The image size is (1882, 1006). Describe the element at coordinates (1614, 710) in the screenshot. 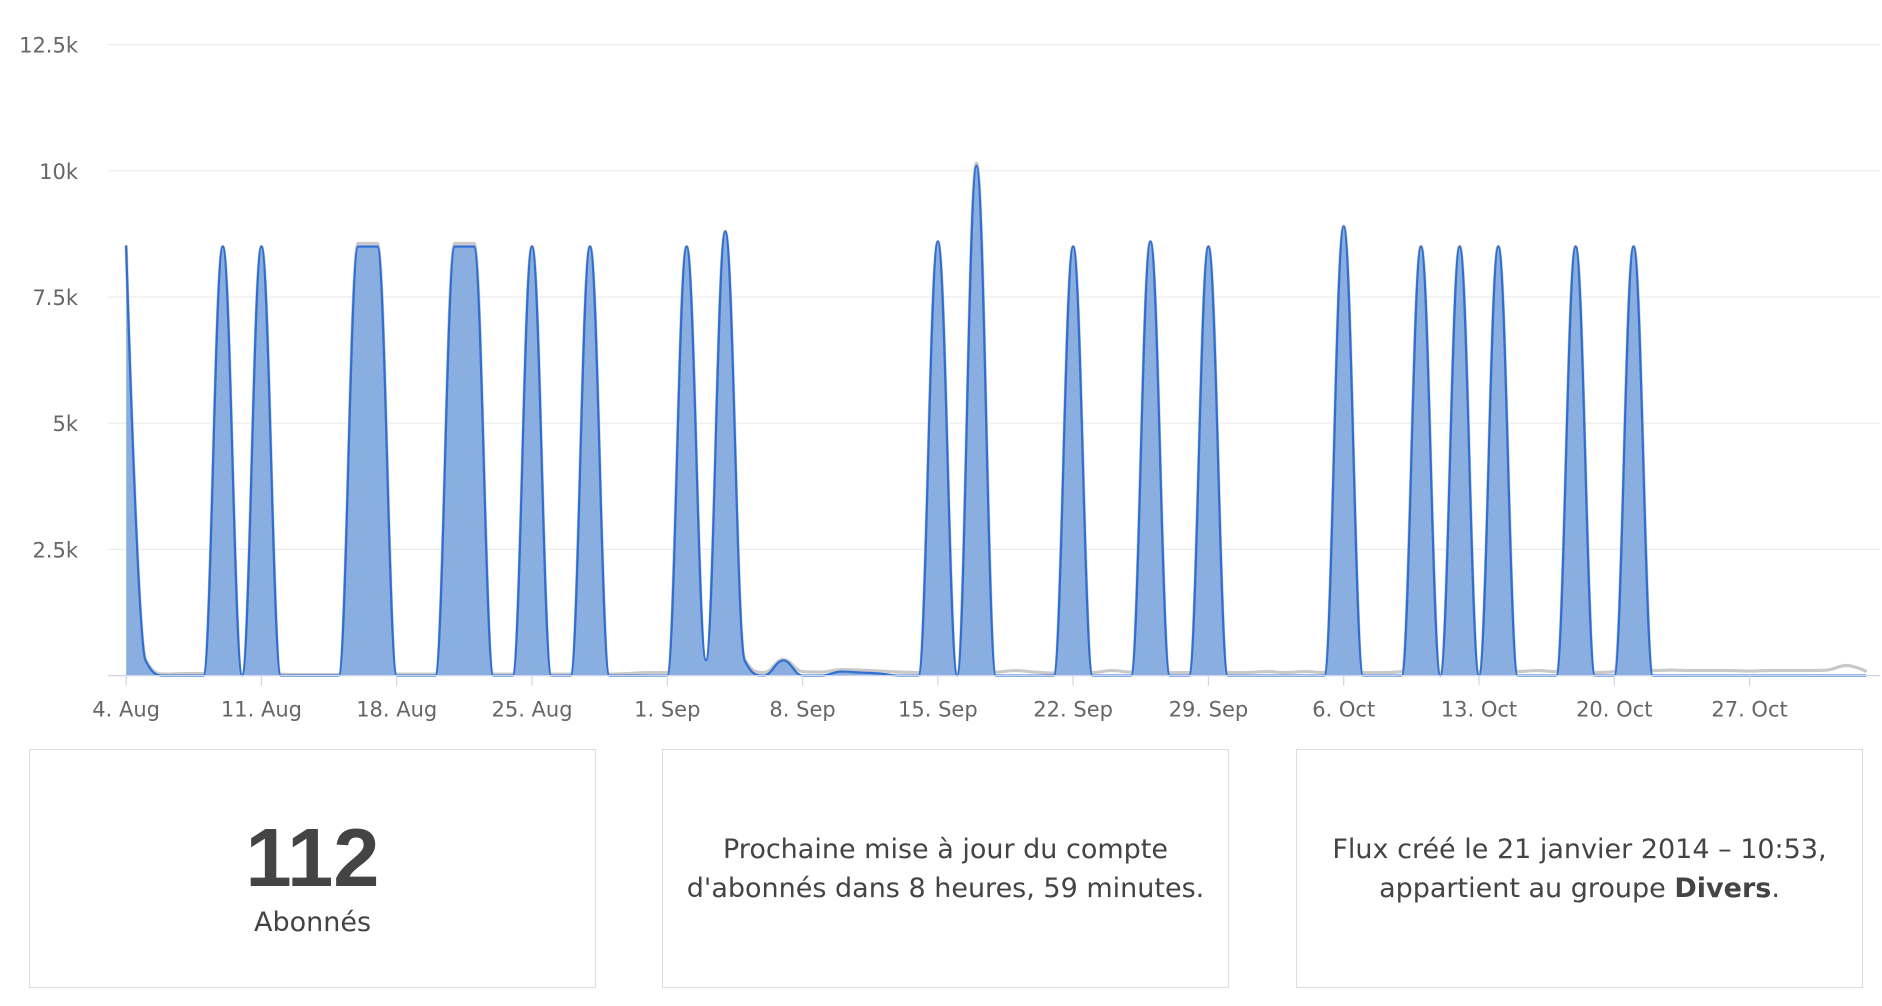

I see `x-tick-label: 20. Oct` at that location.